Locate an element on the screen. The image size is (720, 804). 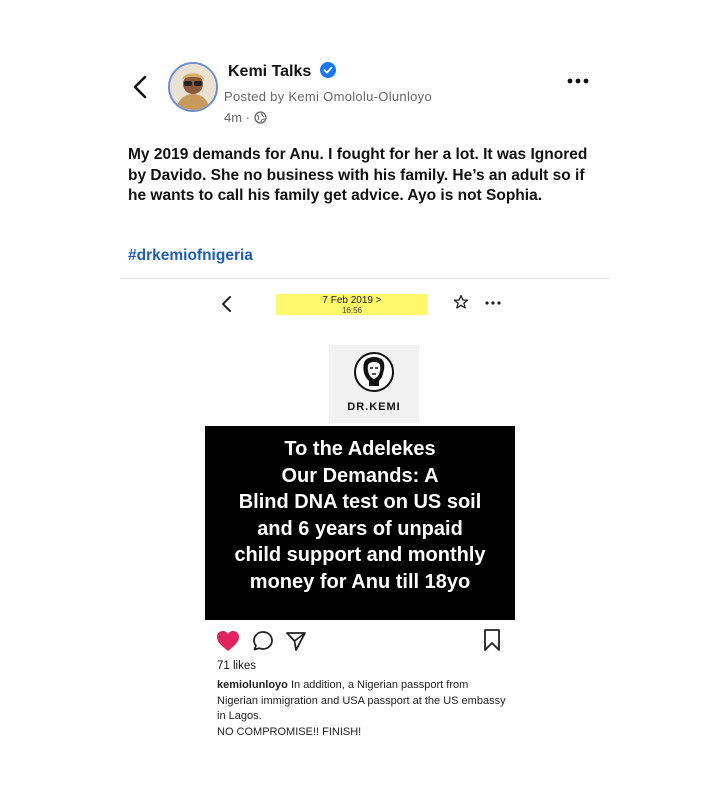
share-icon is located at coordinates (296, 641).